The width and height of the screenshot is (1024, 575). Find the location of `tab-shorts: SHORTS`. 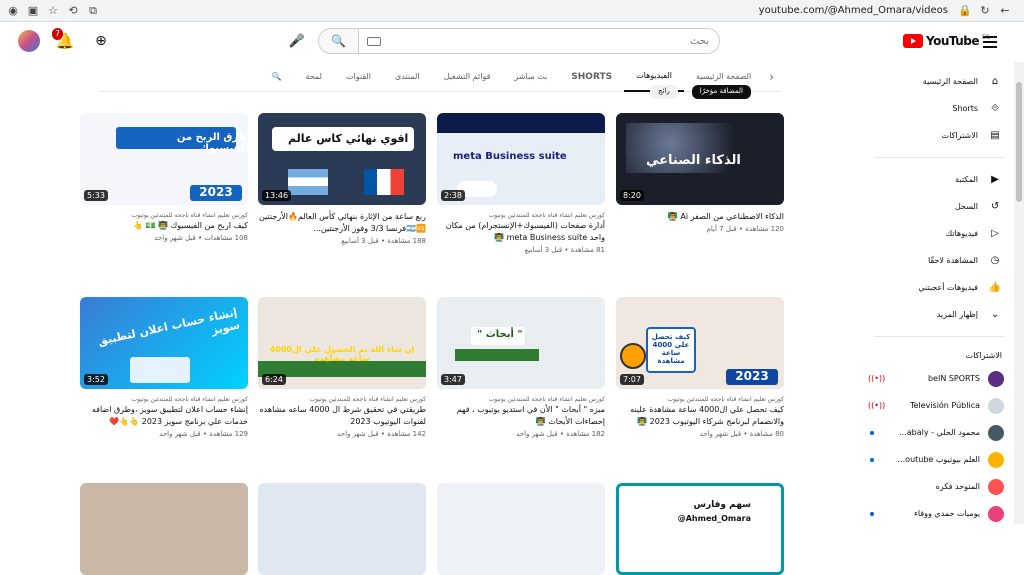

tab-shorts: SHORTS is located at coordinates (591, 77).